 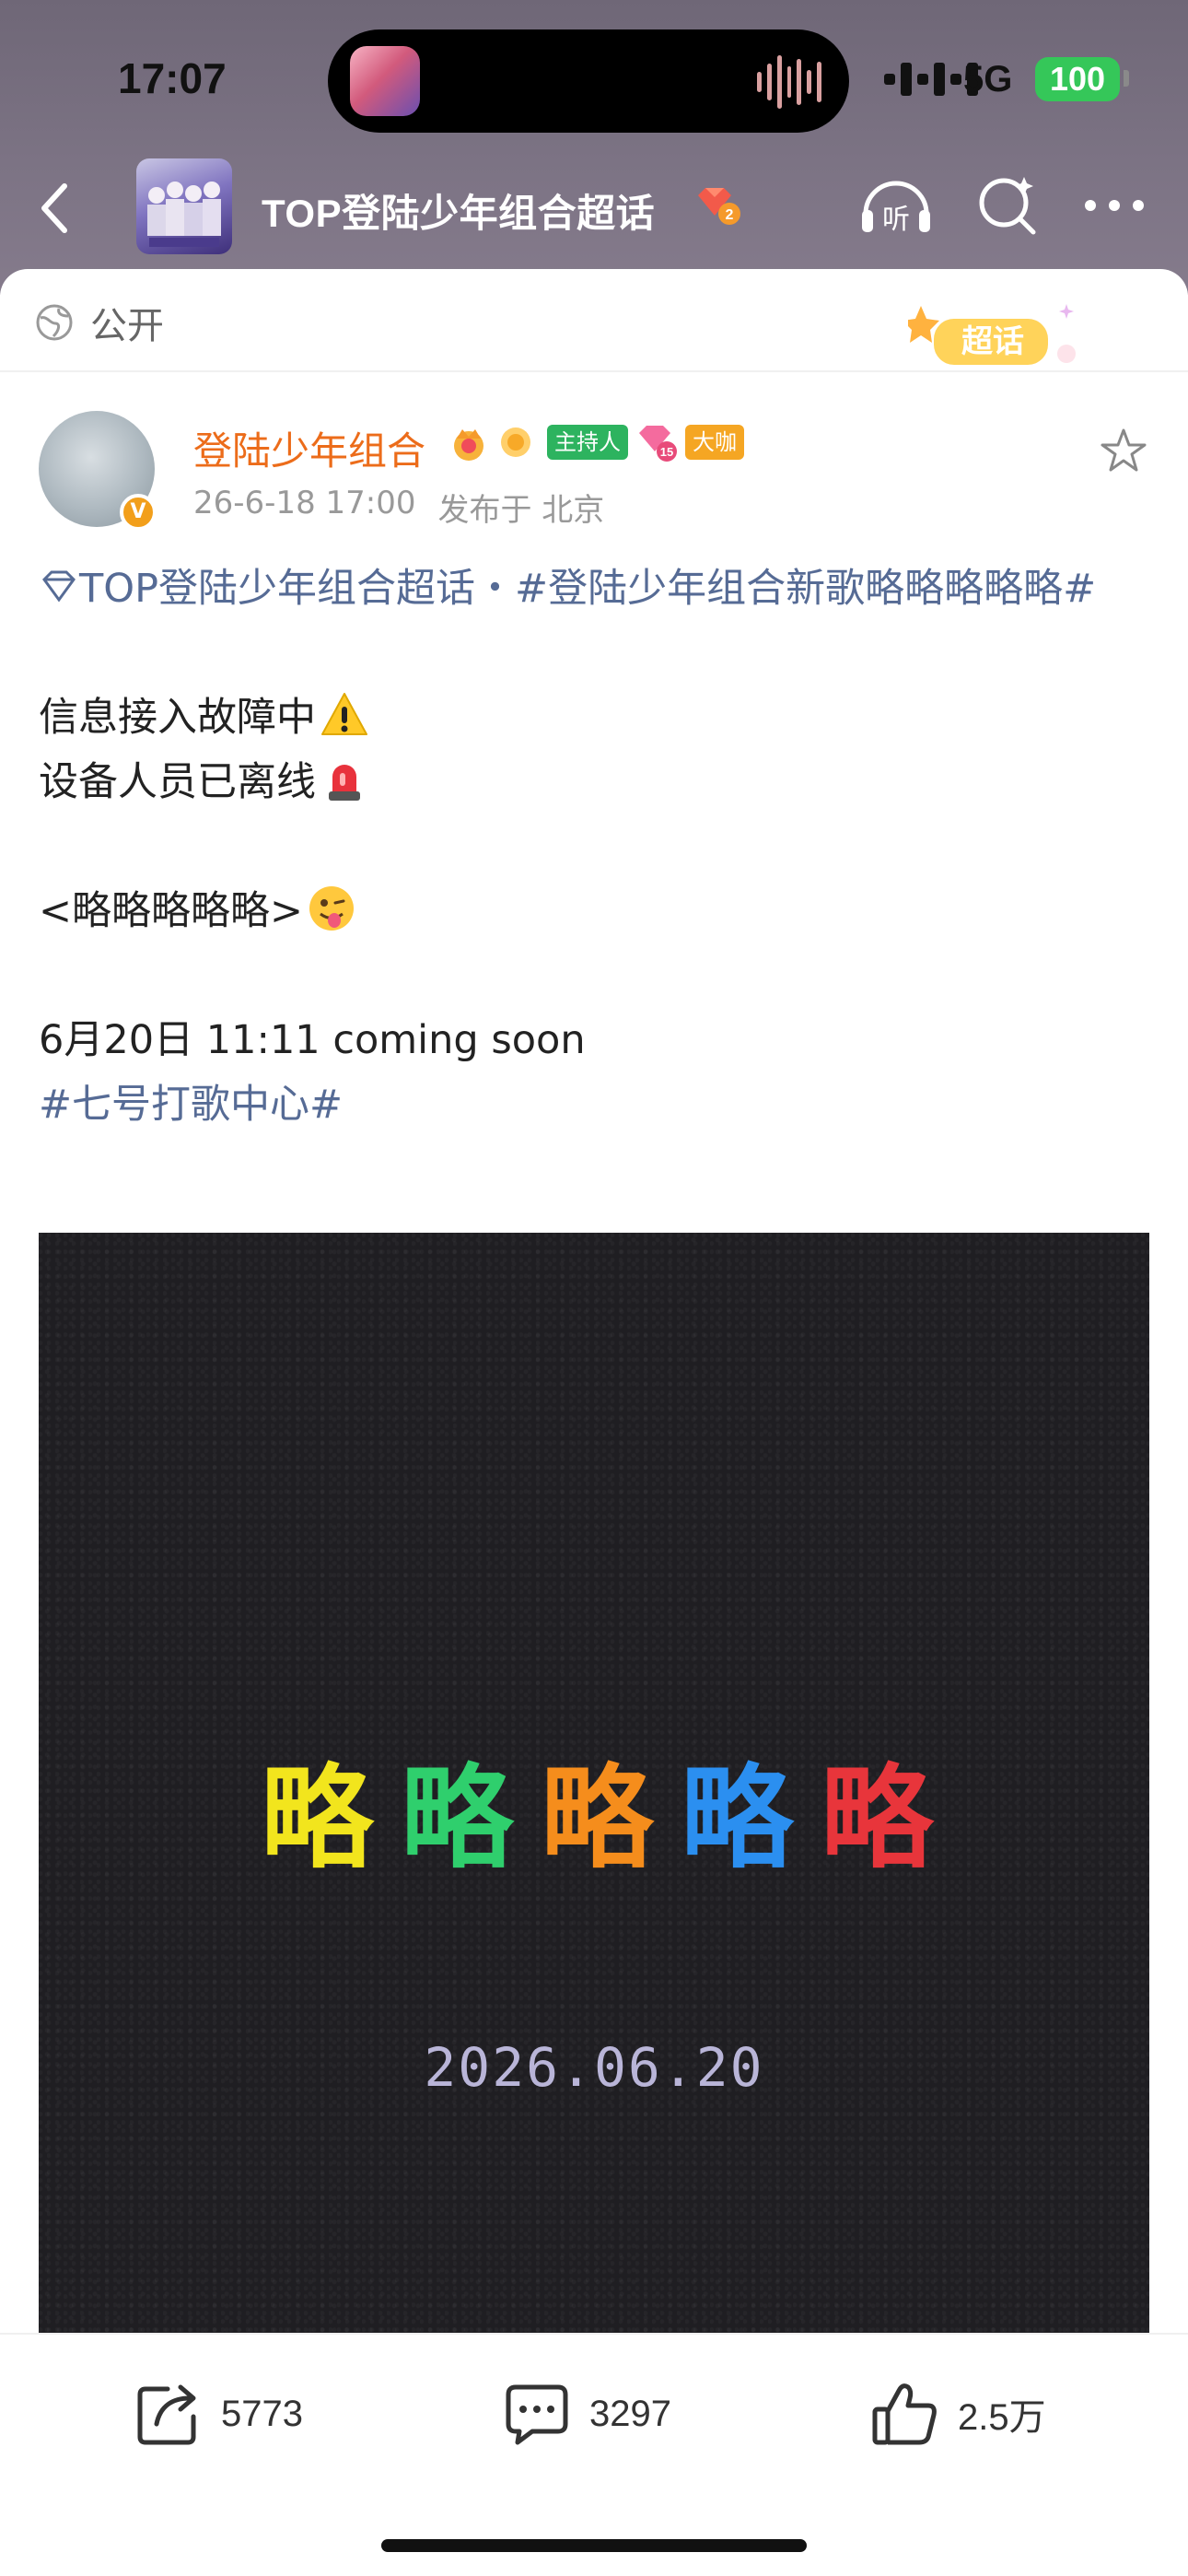 I want to click on winking-tongue-icon, so click(x=332, y=908).